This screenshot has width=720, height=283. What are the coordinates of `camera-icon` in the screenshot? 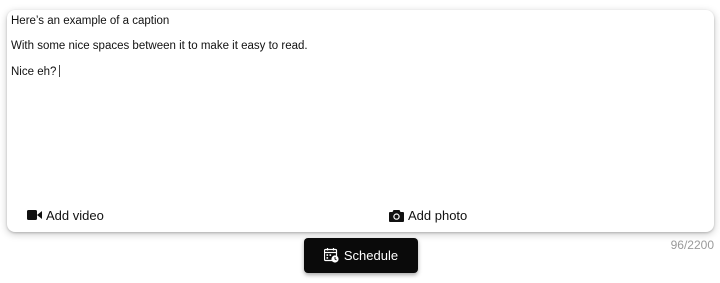 It's located at (396, 215).